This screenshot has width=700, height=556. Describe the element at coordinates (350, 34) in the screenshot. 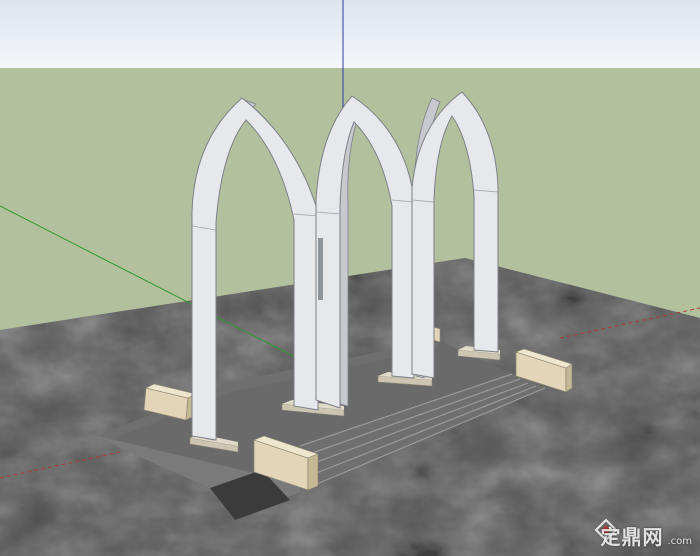

I see `sky` at that location.